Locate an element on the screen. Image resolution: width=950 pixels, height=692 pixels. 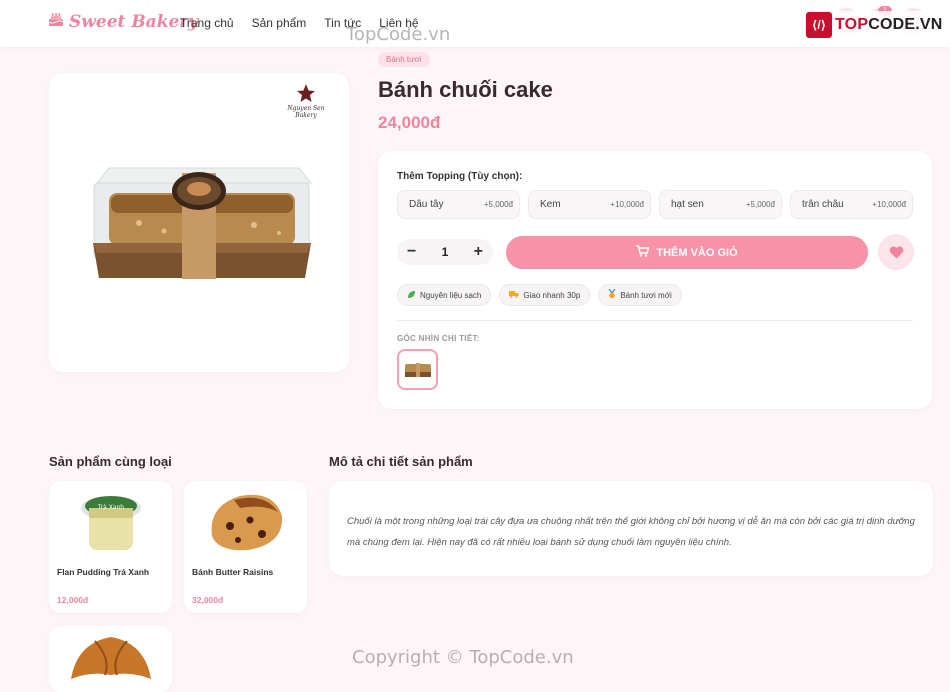
decrease-button: − is located at coordinates (411, 252).